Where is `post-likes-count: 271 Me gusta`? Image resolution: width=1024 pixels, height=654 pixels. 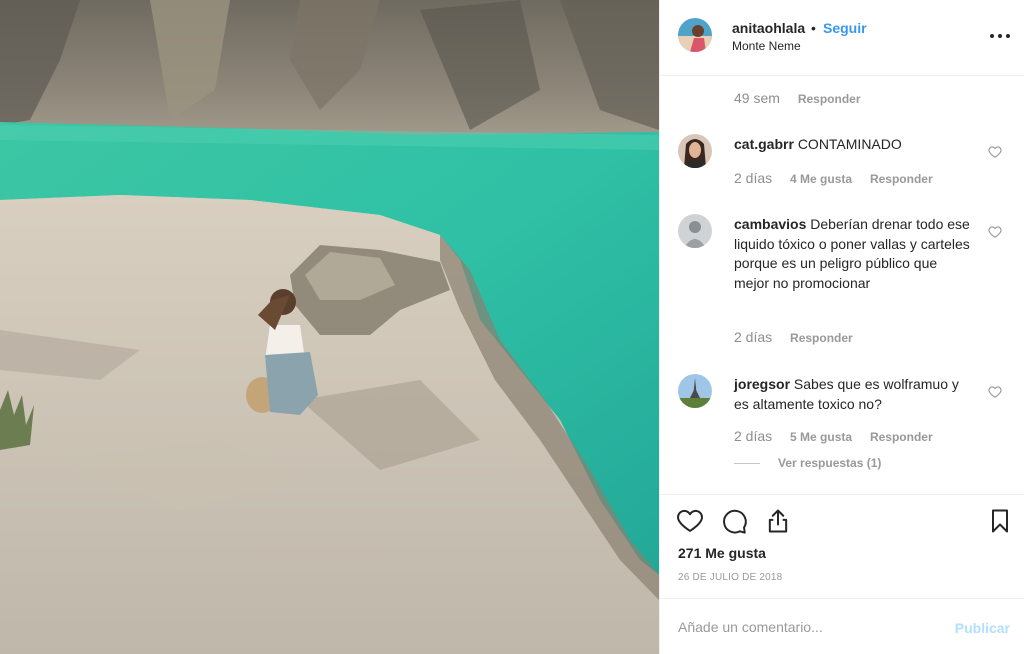
post-likes-count: 271 Me gusta is located at coordinates (722, 553).